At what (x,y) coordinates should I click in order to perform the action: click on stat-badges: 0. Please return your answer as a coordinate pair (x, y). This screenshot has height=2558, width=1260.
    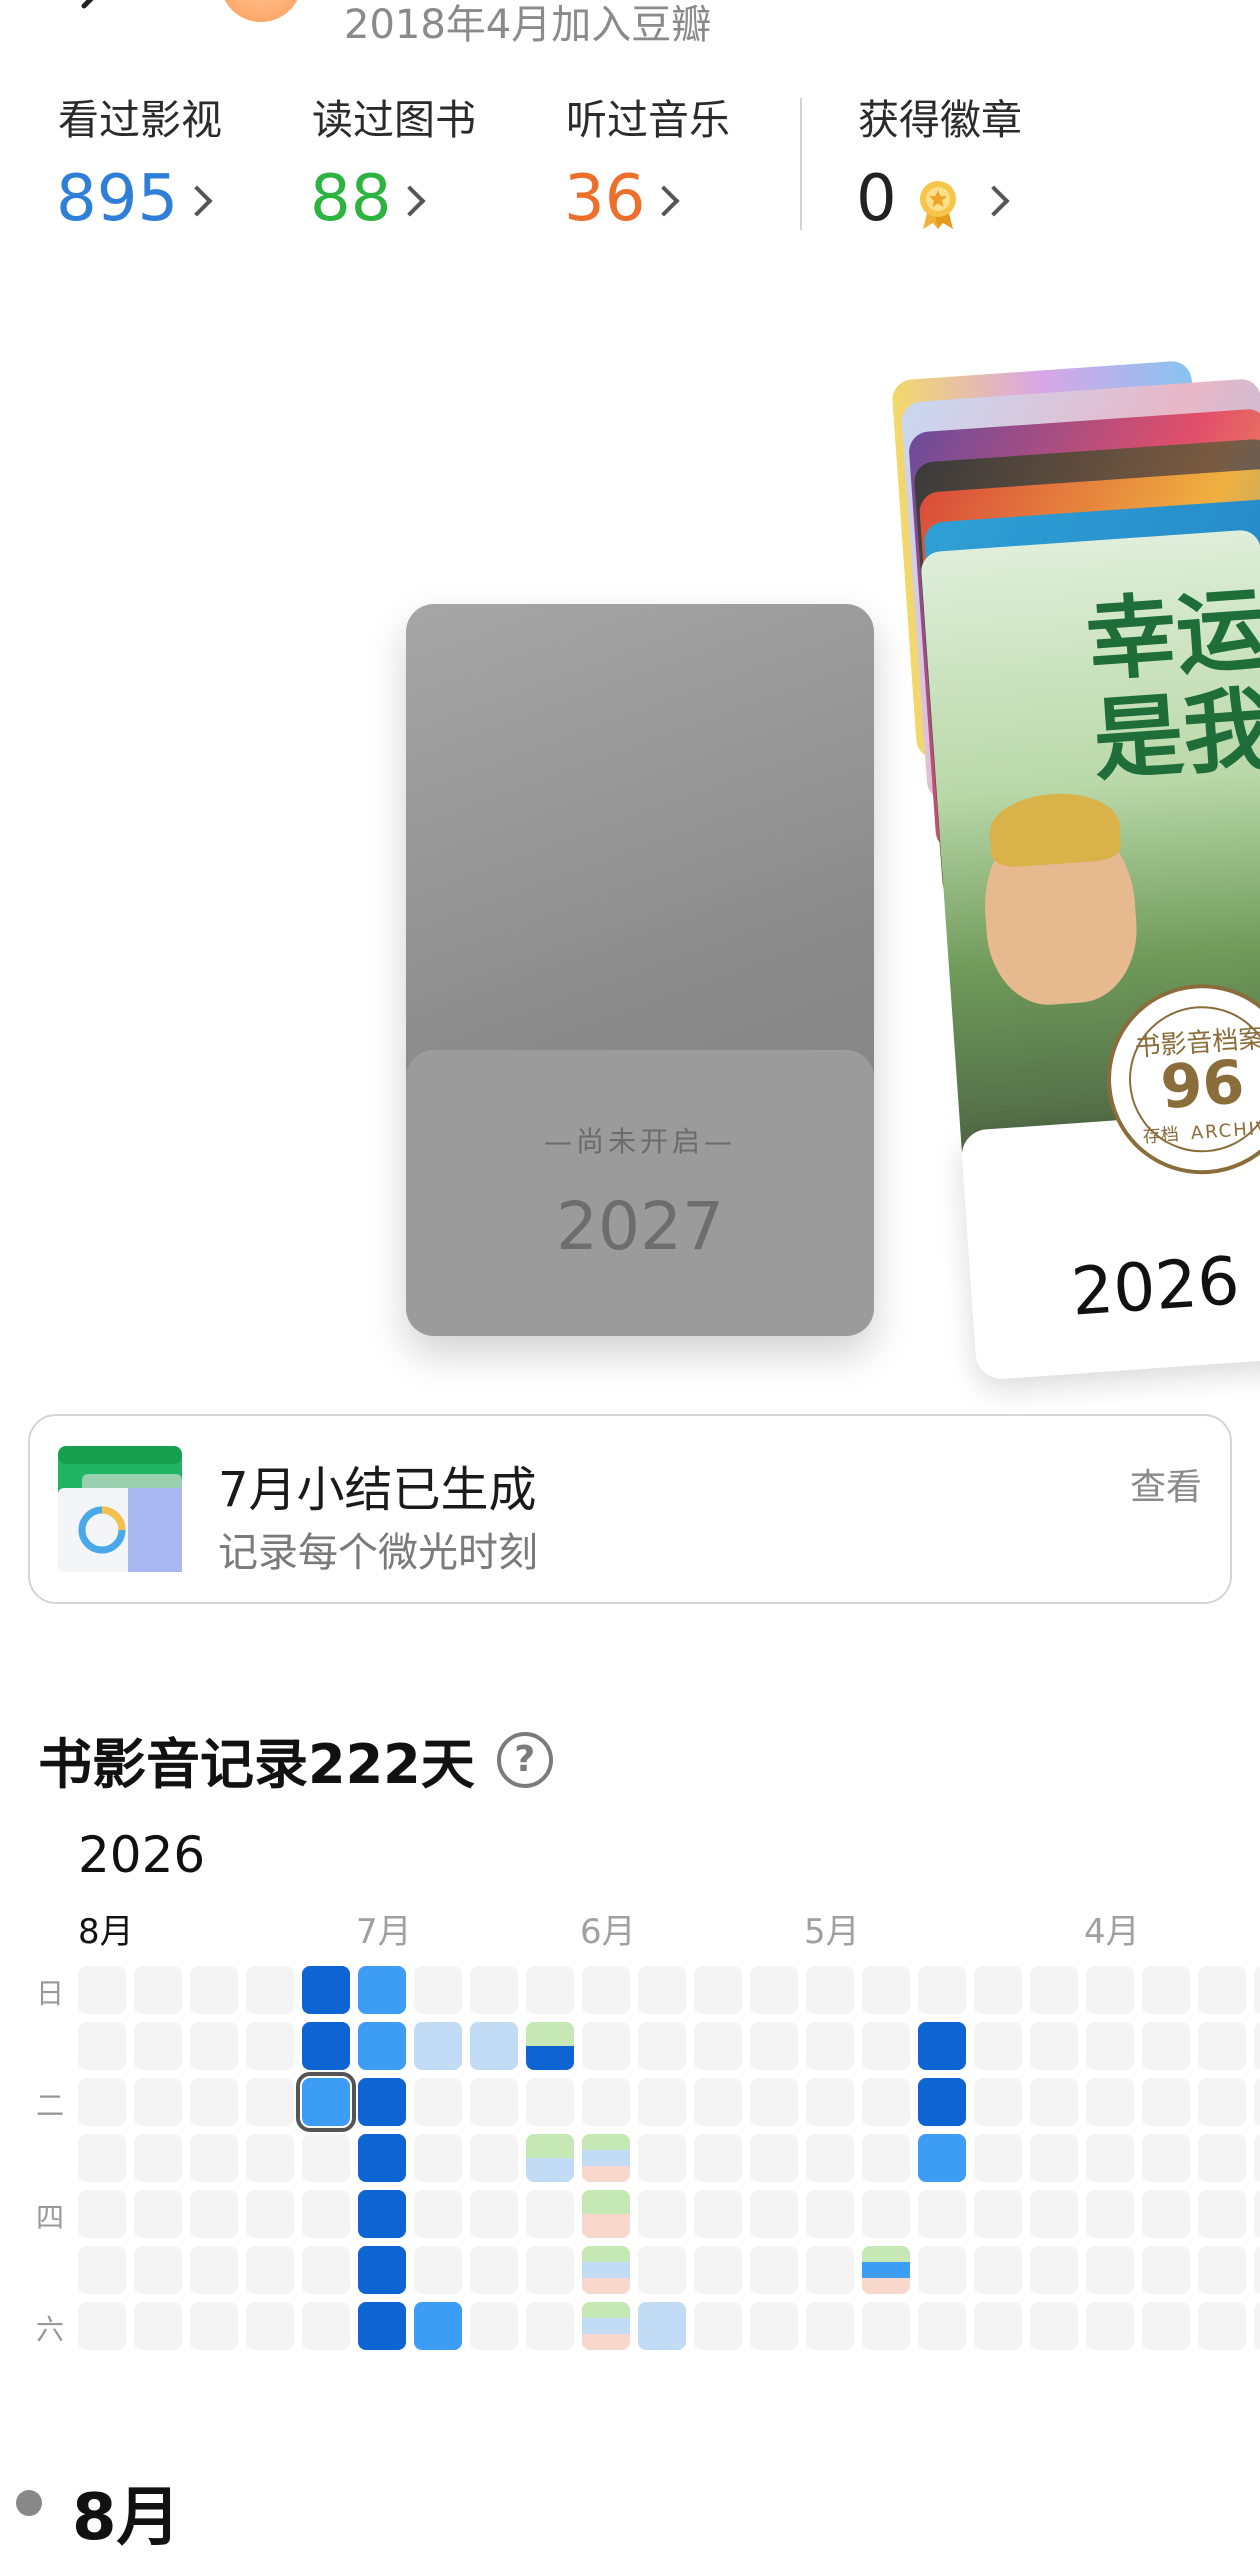
    Looking at the image, I should click on (933, 199).